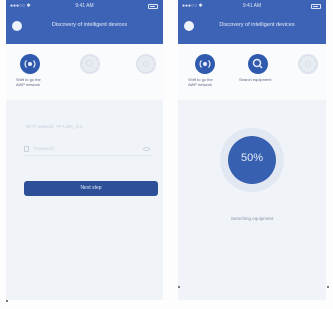 The height and width of the screenshot is (309, 333). I want to click on lock-icon, so click(26, 149).